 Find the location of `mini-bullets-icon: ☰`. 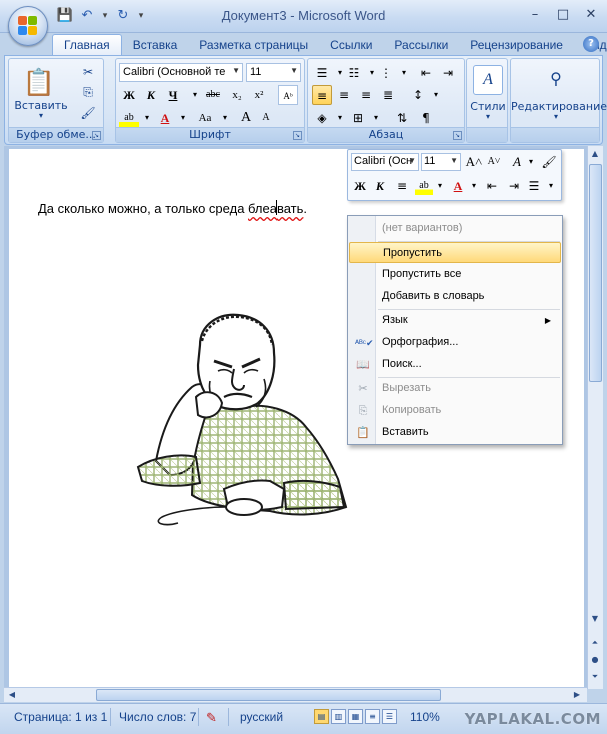

mini-bullets-icon: ☰ is located at coordinates (534, 186).